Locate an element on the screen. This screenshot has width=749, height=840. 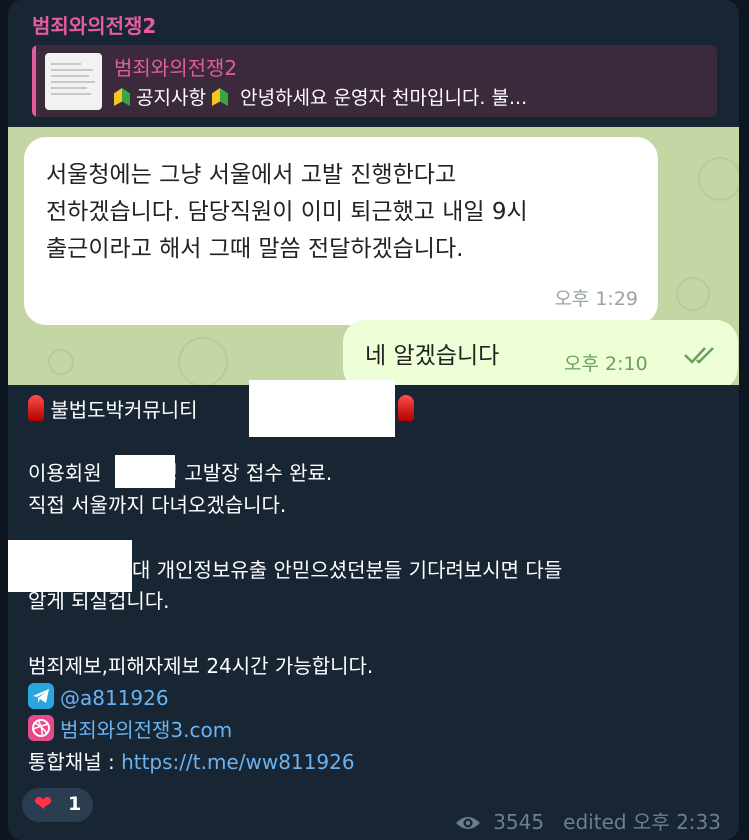
heart-icon: ❤ is located at coordinates (43, 804).